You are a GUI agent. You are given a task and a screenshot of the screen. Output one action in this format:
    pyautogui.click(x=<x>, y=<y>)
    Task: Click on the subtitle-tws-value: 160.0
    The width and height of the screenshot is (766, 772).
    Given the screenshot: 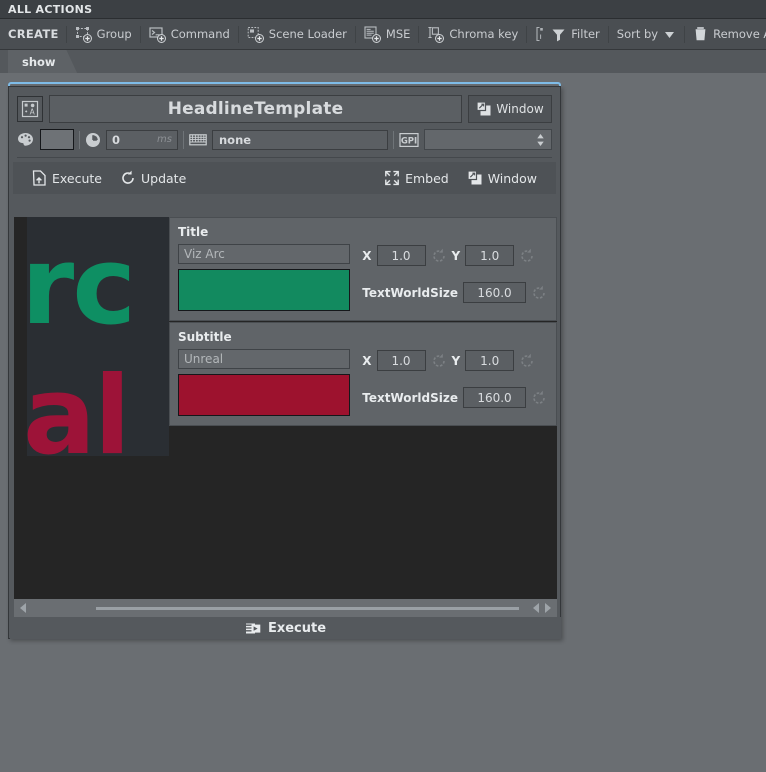 What is the action you would take?
    pyautogui.click(x=494, y=397)
    